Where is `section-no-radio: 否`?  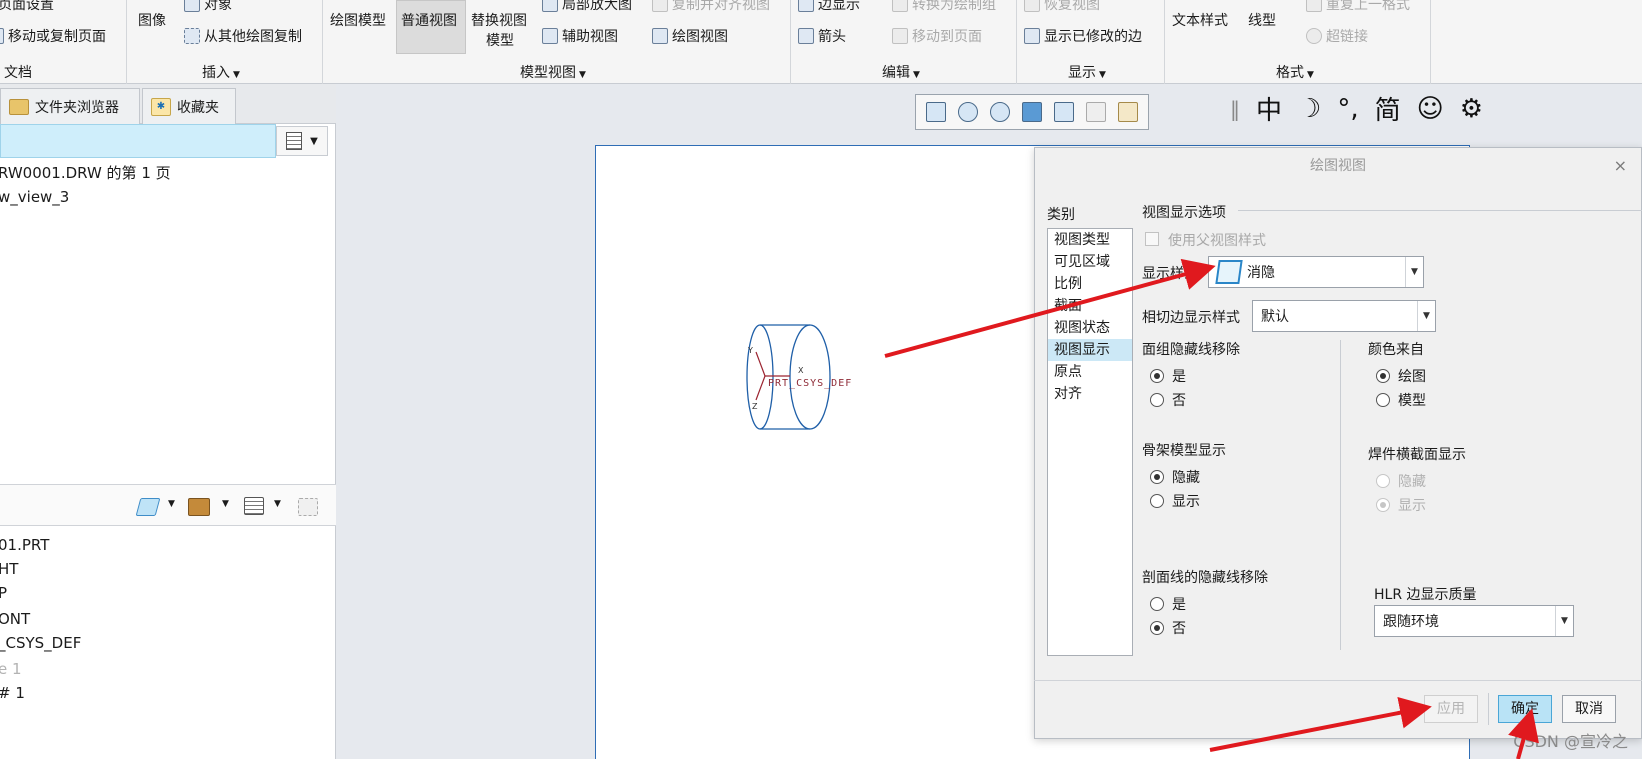 section-no-radio: 否 is located at coordinates (1168, 628).